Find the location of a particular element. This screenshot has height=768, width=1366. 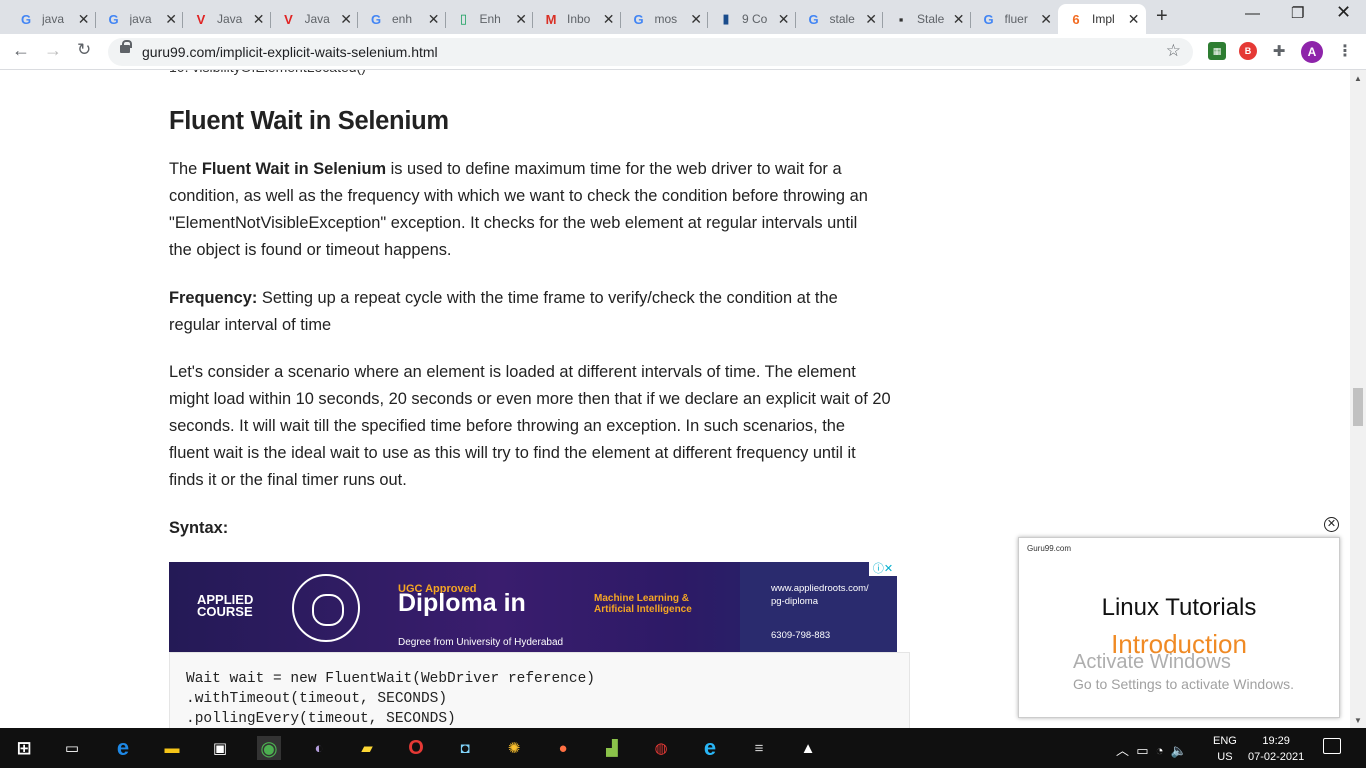

syntax-label-text: Syntax: is located at coordinates (199, 528).